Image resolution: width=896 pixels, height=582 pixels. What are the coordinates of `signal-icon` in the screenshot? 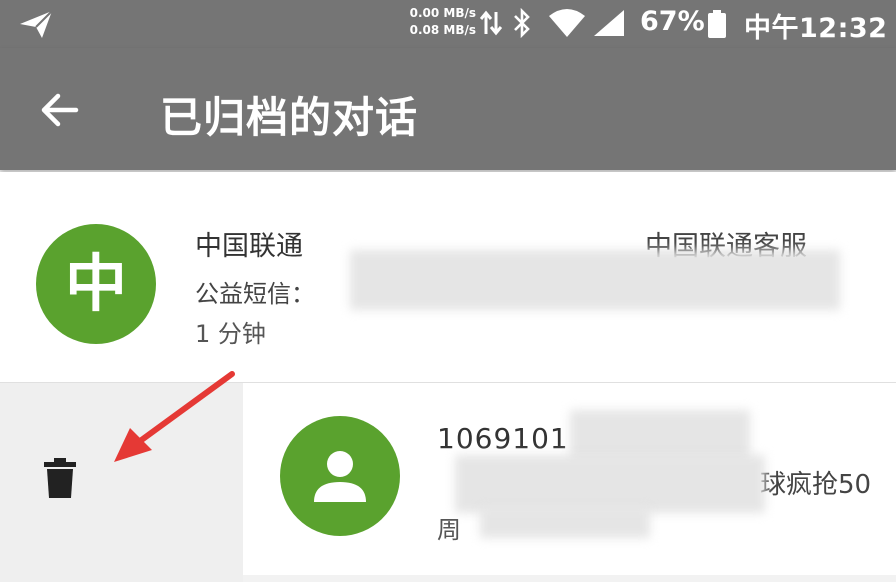 It's located at (609, 23).